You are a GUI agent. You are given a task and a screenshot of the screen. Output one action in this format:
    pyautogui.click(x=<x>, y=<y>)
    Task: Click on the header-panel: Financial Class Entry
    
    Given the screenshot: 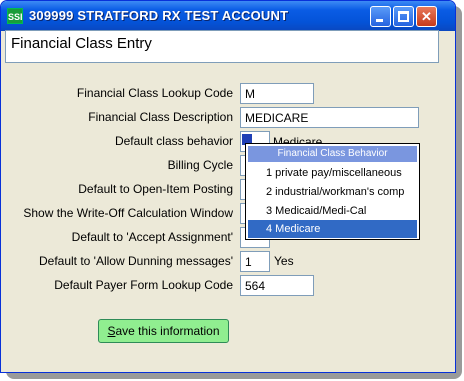 What is the action you would take?
    pyautogui.click(x=222, y=46)
    